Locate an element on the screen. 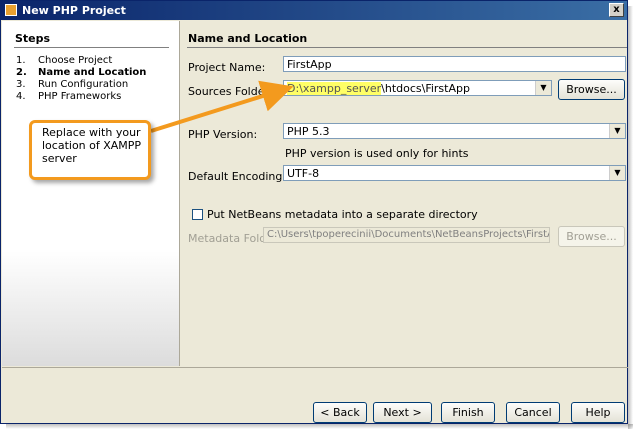 The image size is (644, 439). window-shadow-bottom is located at coordinates (319, 426).